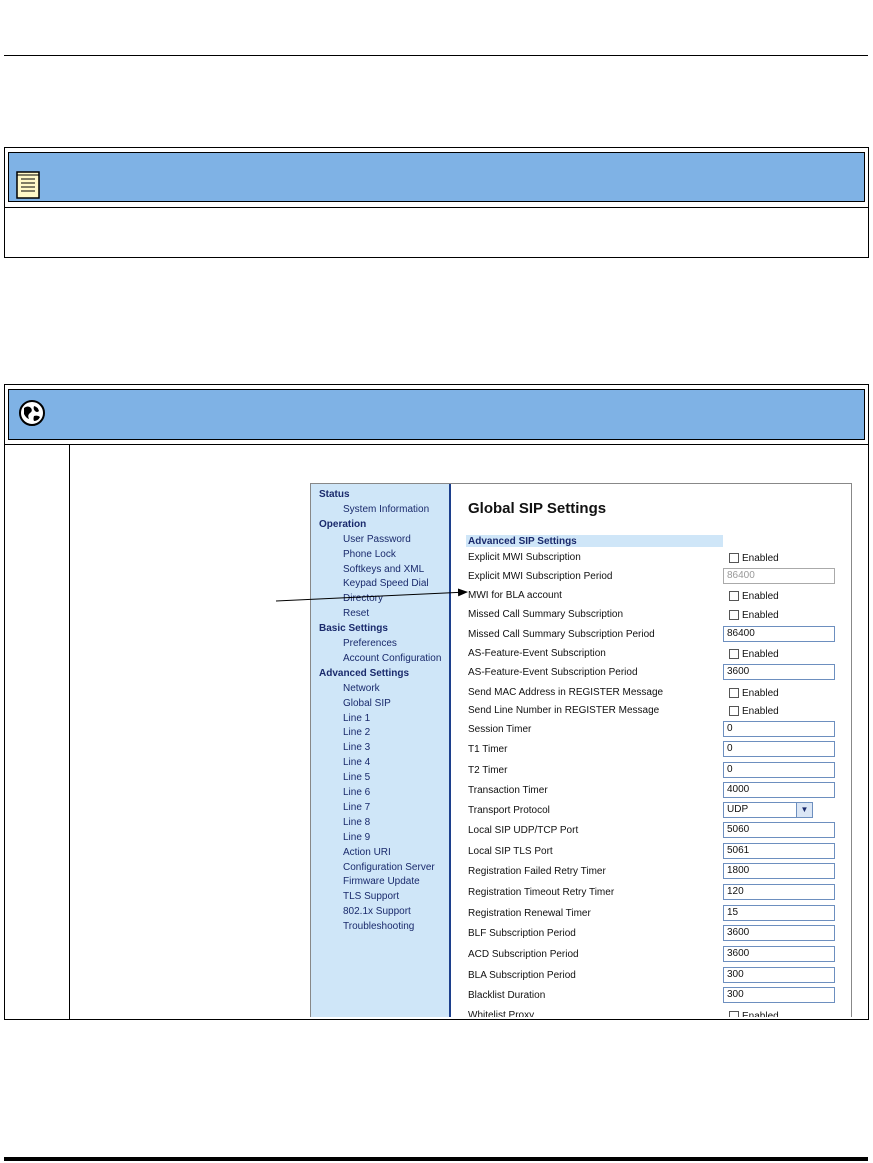 The width and height of the screenshot is (873, 1163). I want to click on sidebar-item-line-4: Line 4, so click(356, 763).